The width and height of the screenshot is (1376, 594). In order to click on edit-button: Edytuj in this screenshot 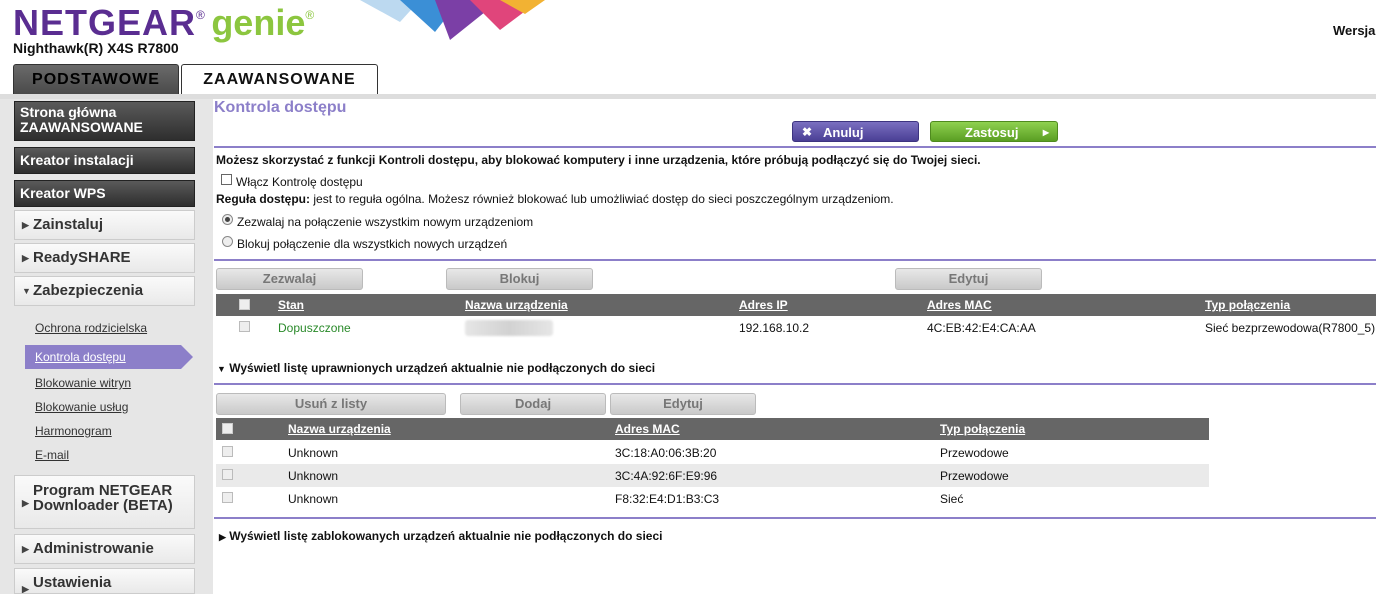, I will do `click(968, 279)`.